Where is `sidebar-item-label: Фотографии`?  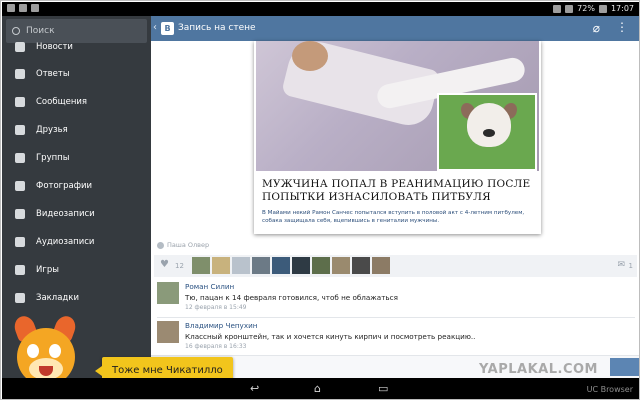 sidebar-item-label: Фотографии is located at coordinates (64, 186).